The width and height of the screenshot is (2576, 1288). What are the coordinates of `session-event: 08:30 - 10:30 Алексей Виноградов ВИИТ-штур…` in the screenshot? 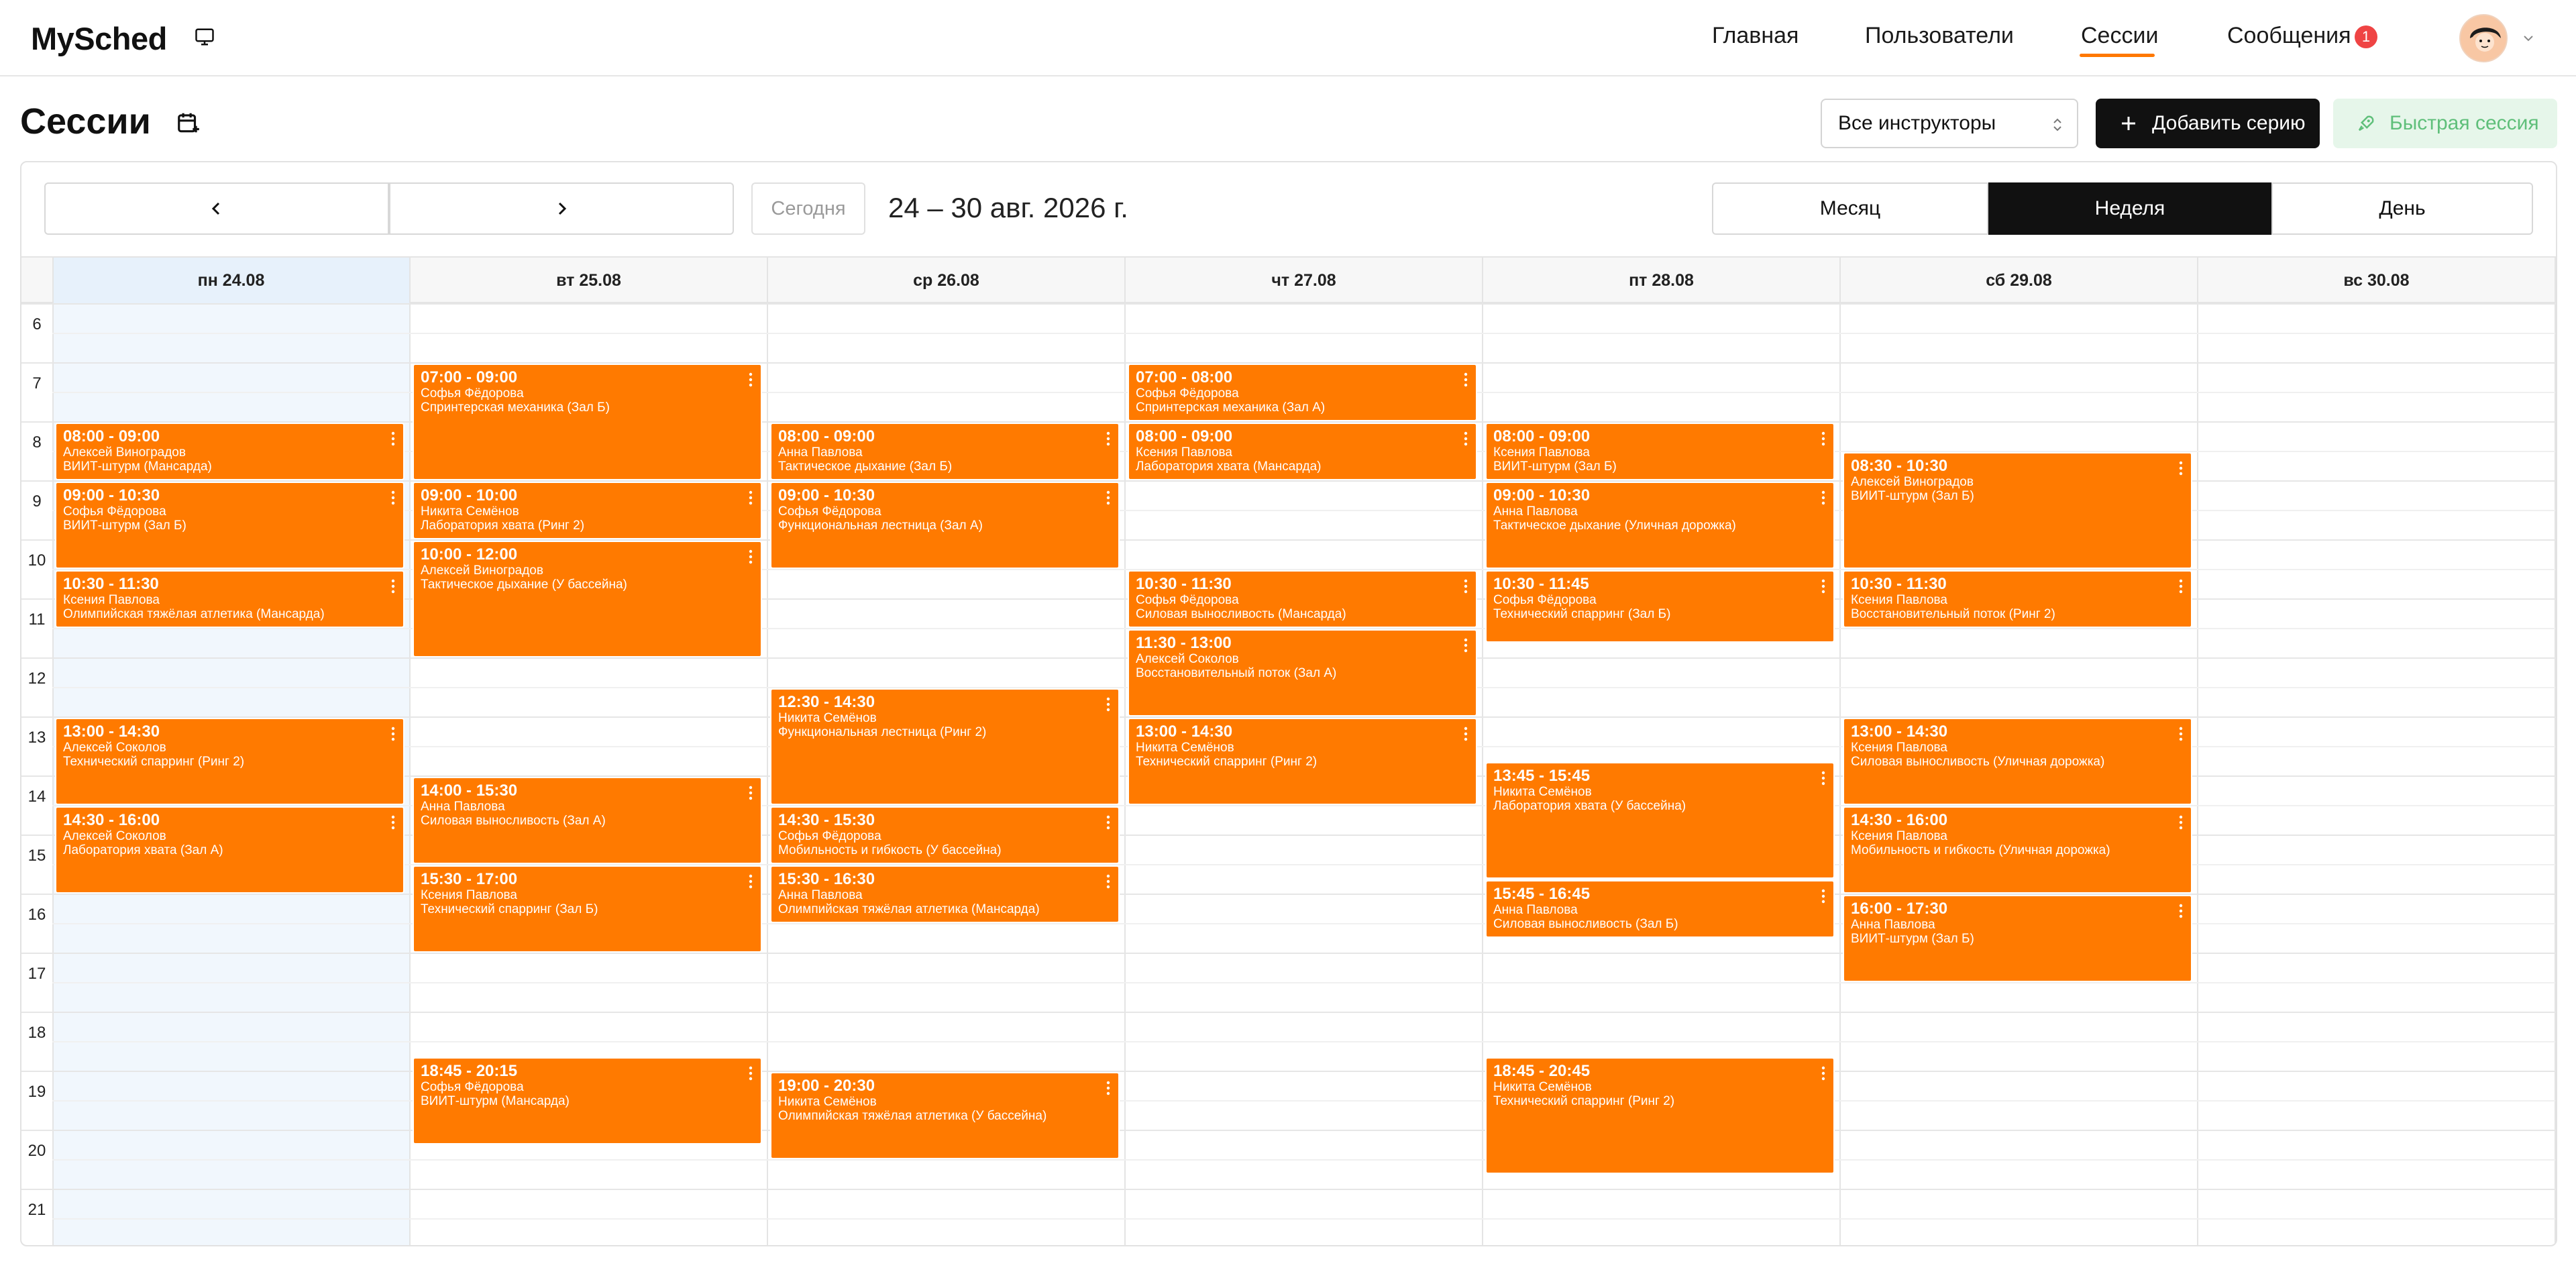 It's located at (2017, 510).